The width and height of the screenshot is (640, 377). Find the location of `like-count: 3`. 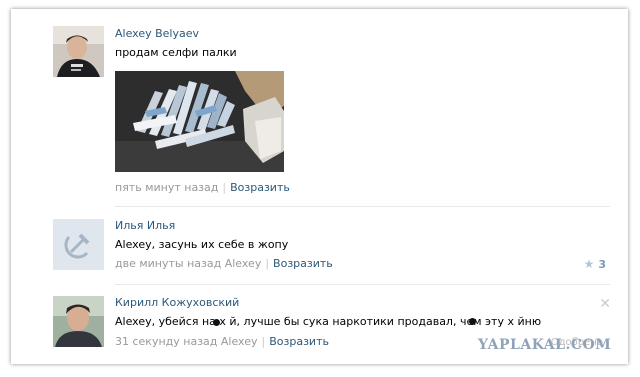

like-count: 3 is located at coordinates (602, 264).